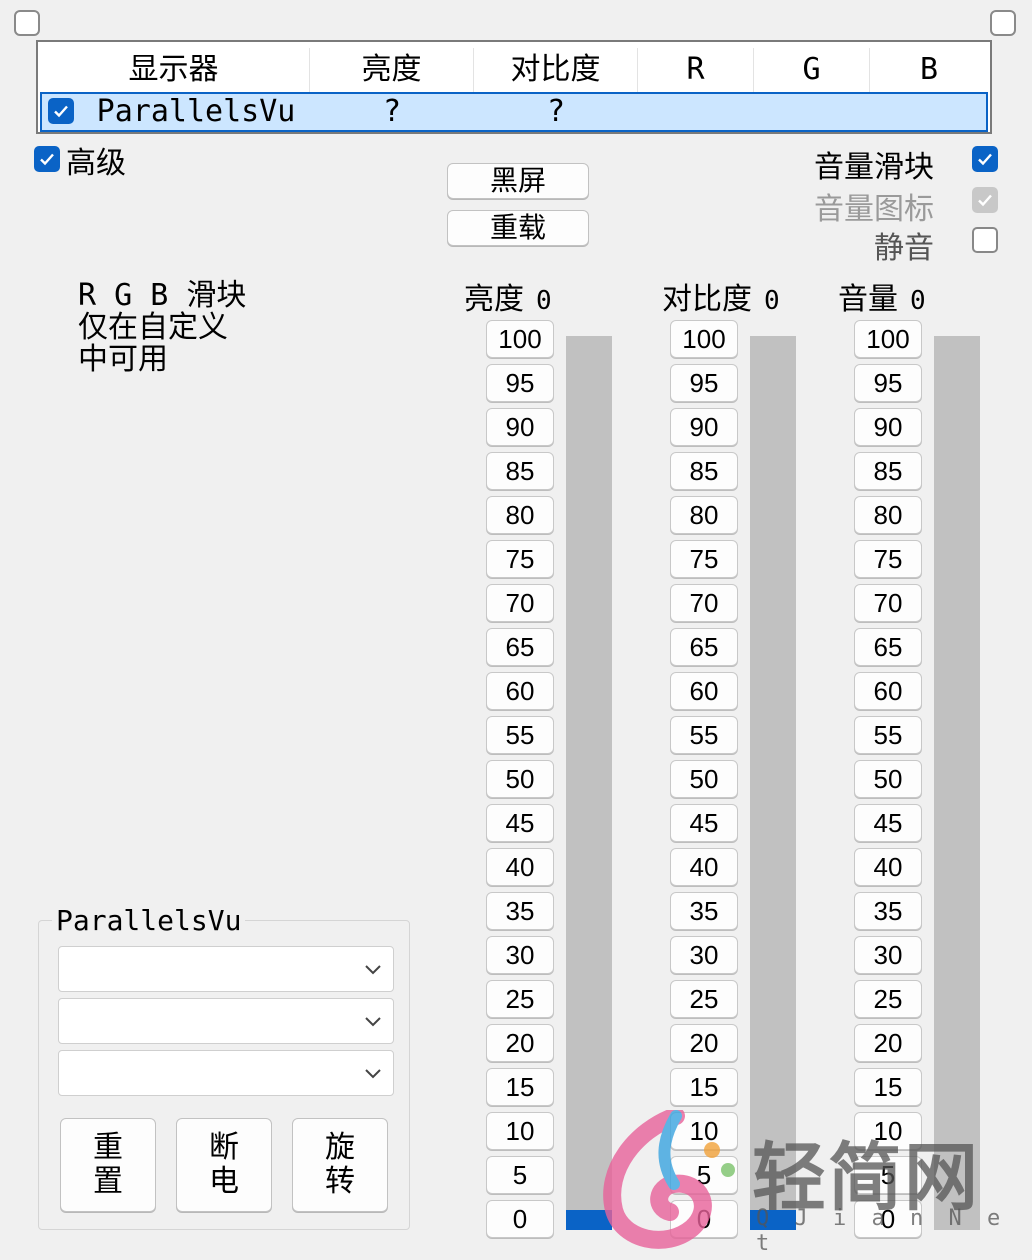 This screenshot has width=1032, height=1260. Describe the element at coordinates (520, 647) in the screenshot. I see `brightness-tick-button: 65` at that location.